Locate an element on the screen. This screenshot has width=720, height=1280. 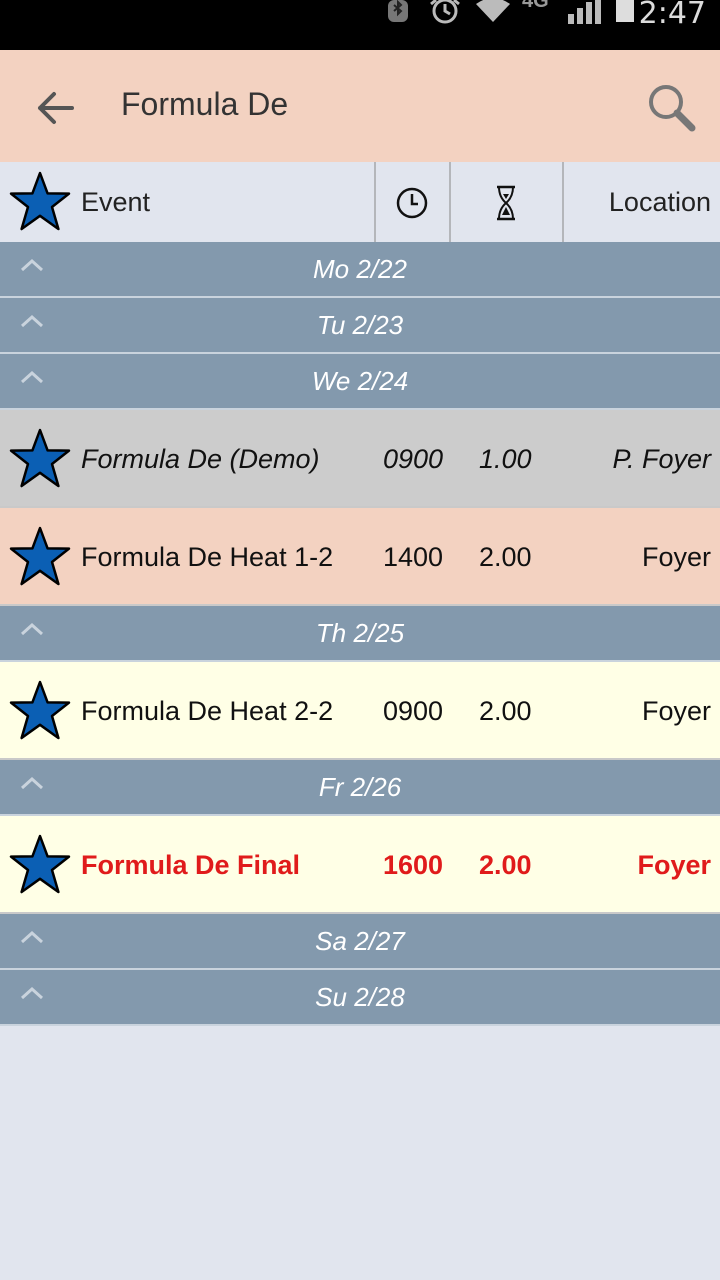
clock-icon is located at coordinates (412, 203).